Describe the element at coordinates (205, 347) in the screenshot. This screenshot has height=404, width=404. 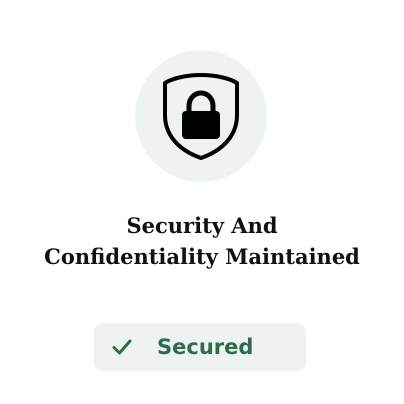
I see `status-badge-label: Secured` at that location.